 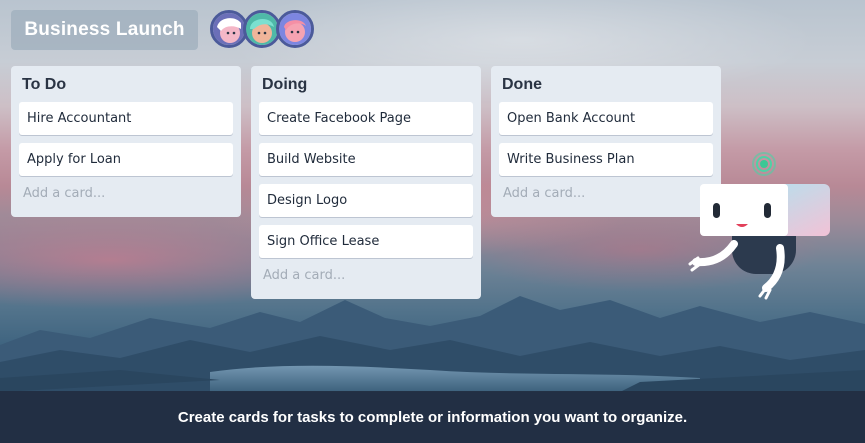 What do you see at coordinates (285, 84) in the screenshot?
I see `list-title: Doing` at bounding box center [285, 84].